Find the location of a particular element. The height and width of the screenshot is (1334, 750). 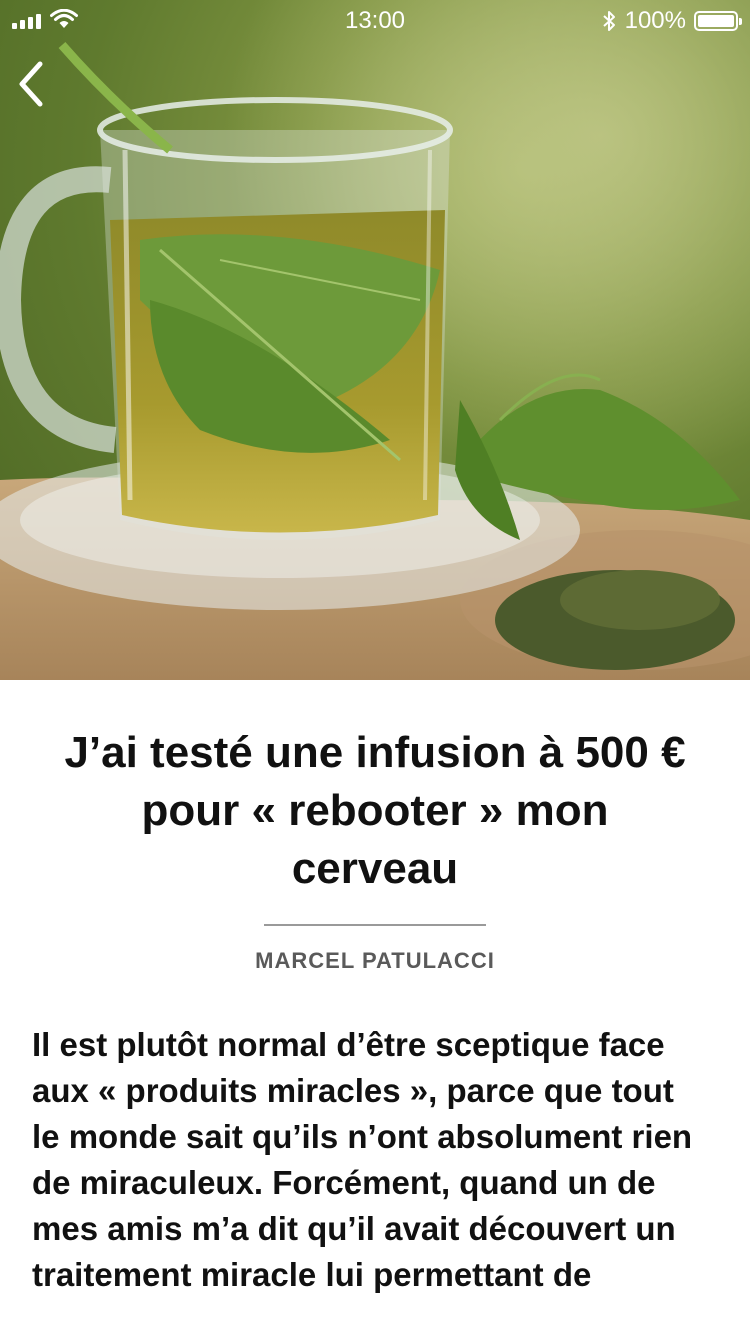

article-author: MARCEL PATULACCI is located at coordinates (375, 961).